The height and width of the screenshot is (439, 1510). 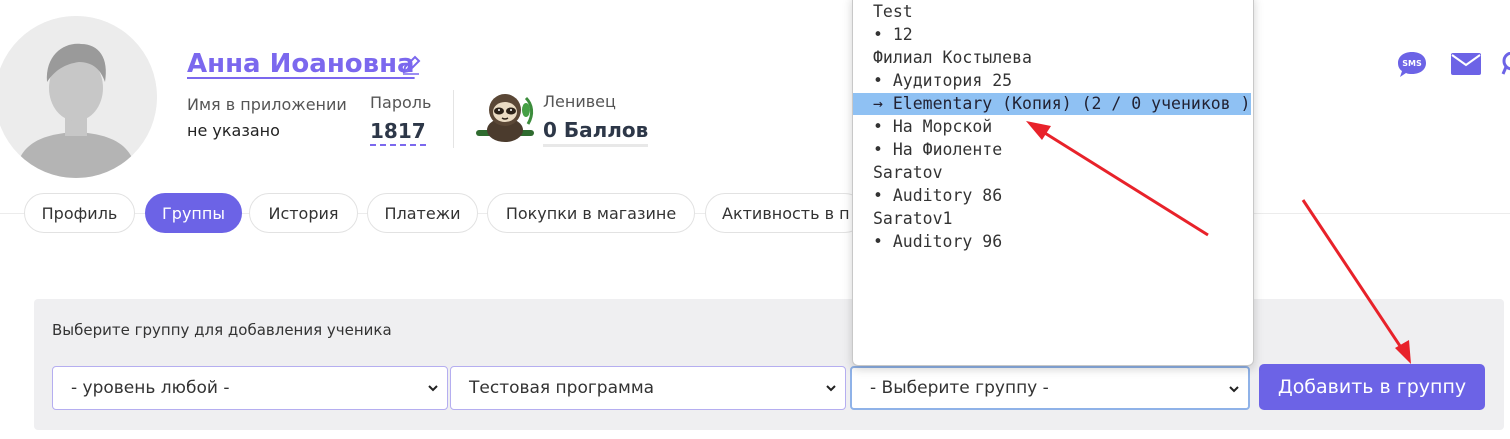 I want to click on group-option: Test, so click(x=1052, y=12).